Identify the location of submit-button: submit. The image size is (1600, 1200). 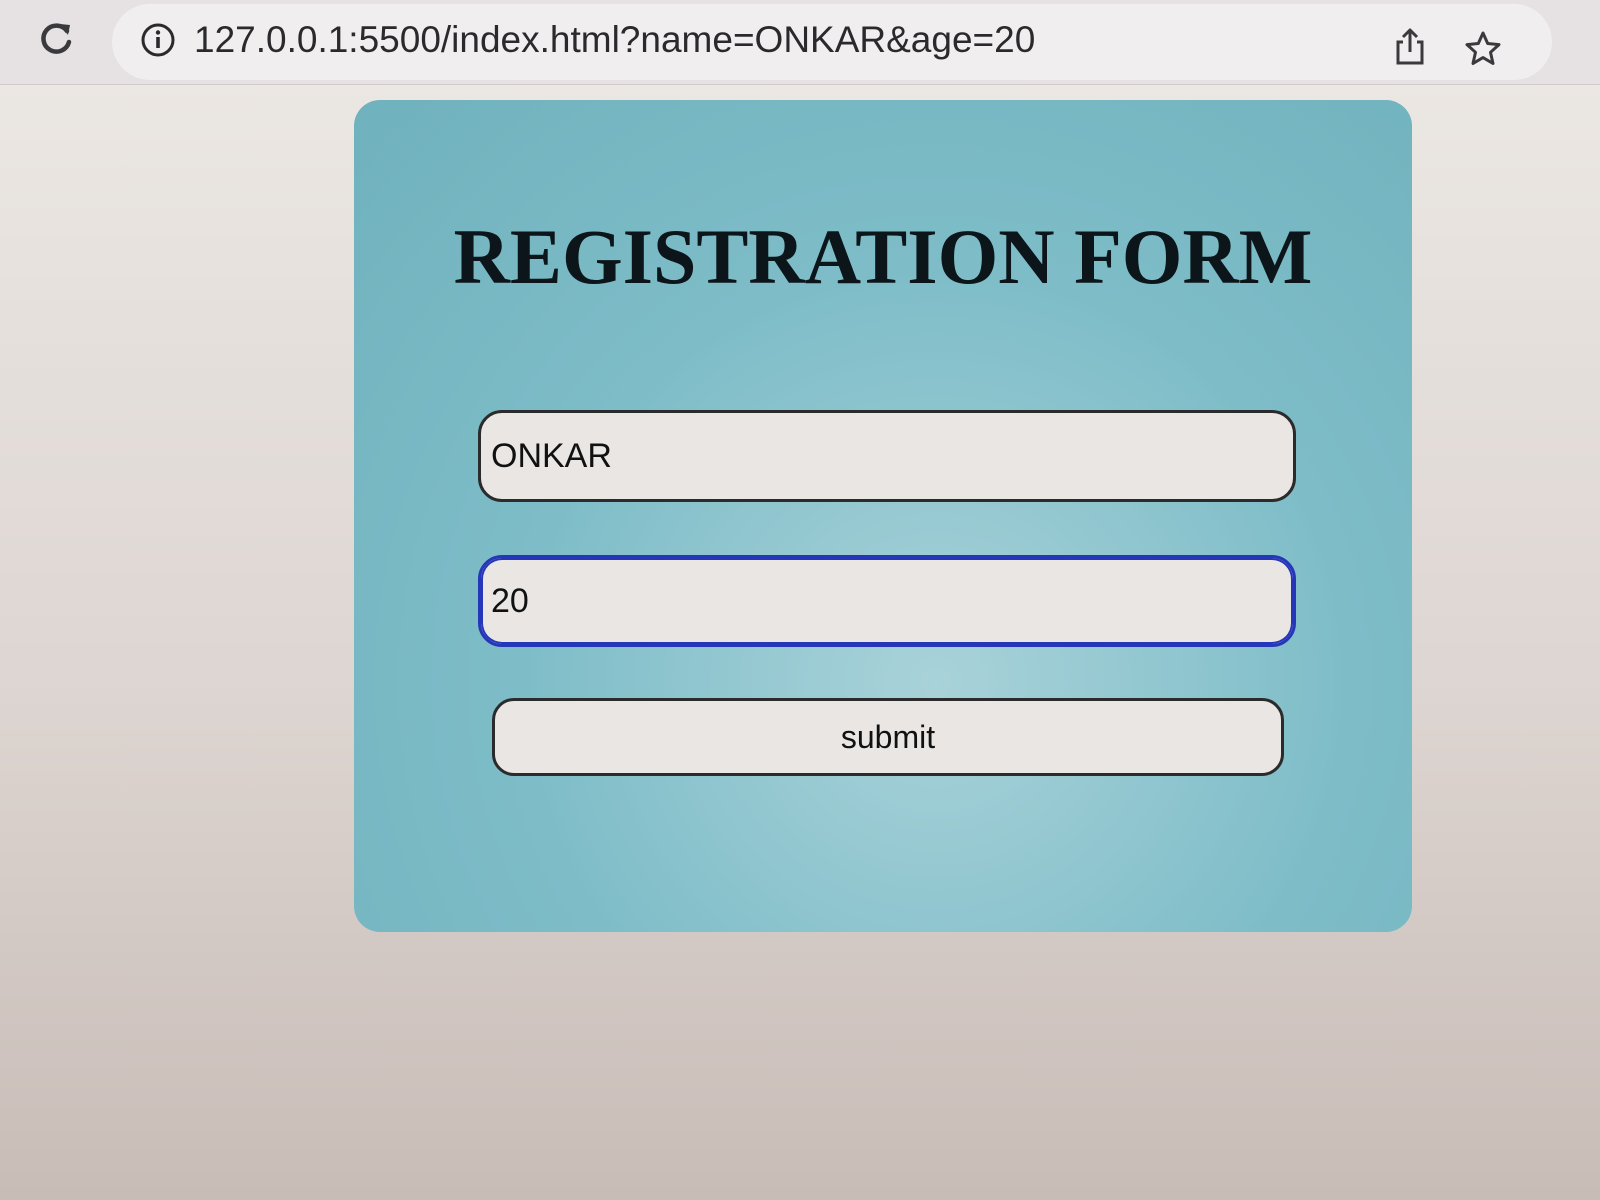
(888, 737).